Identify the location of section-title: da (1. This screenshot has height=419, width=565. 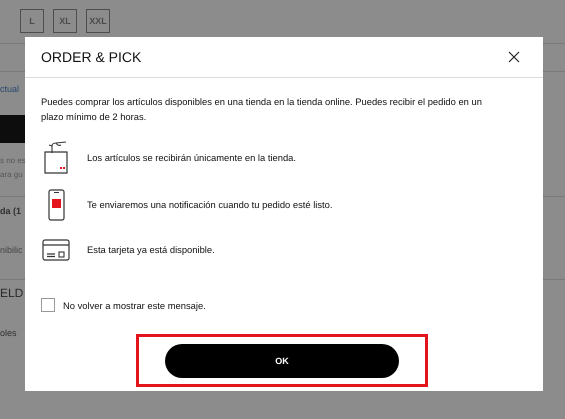
(11, 211).